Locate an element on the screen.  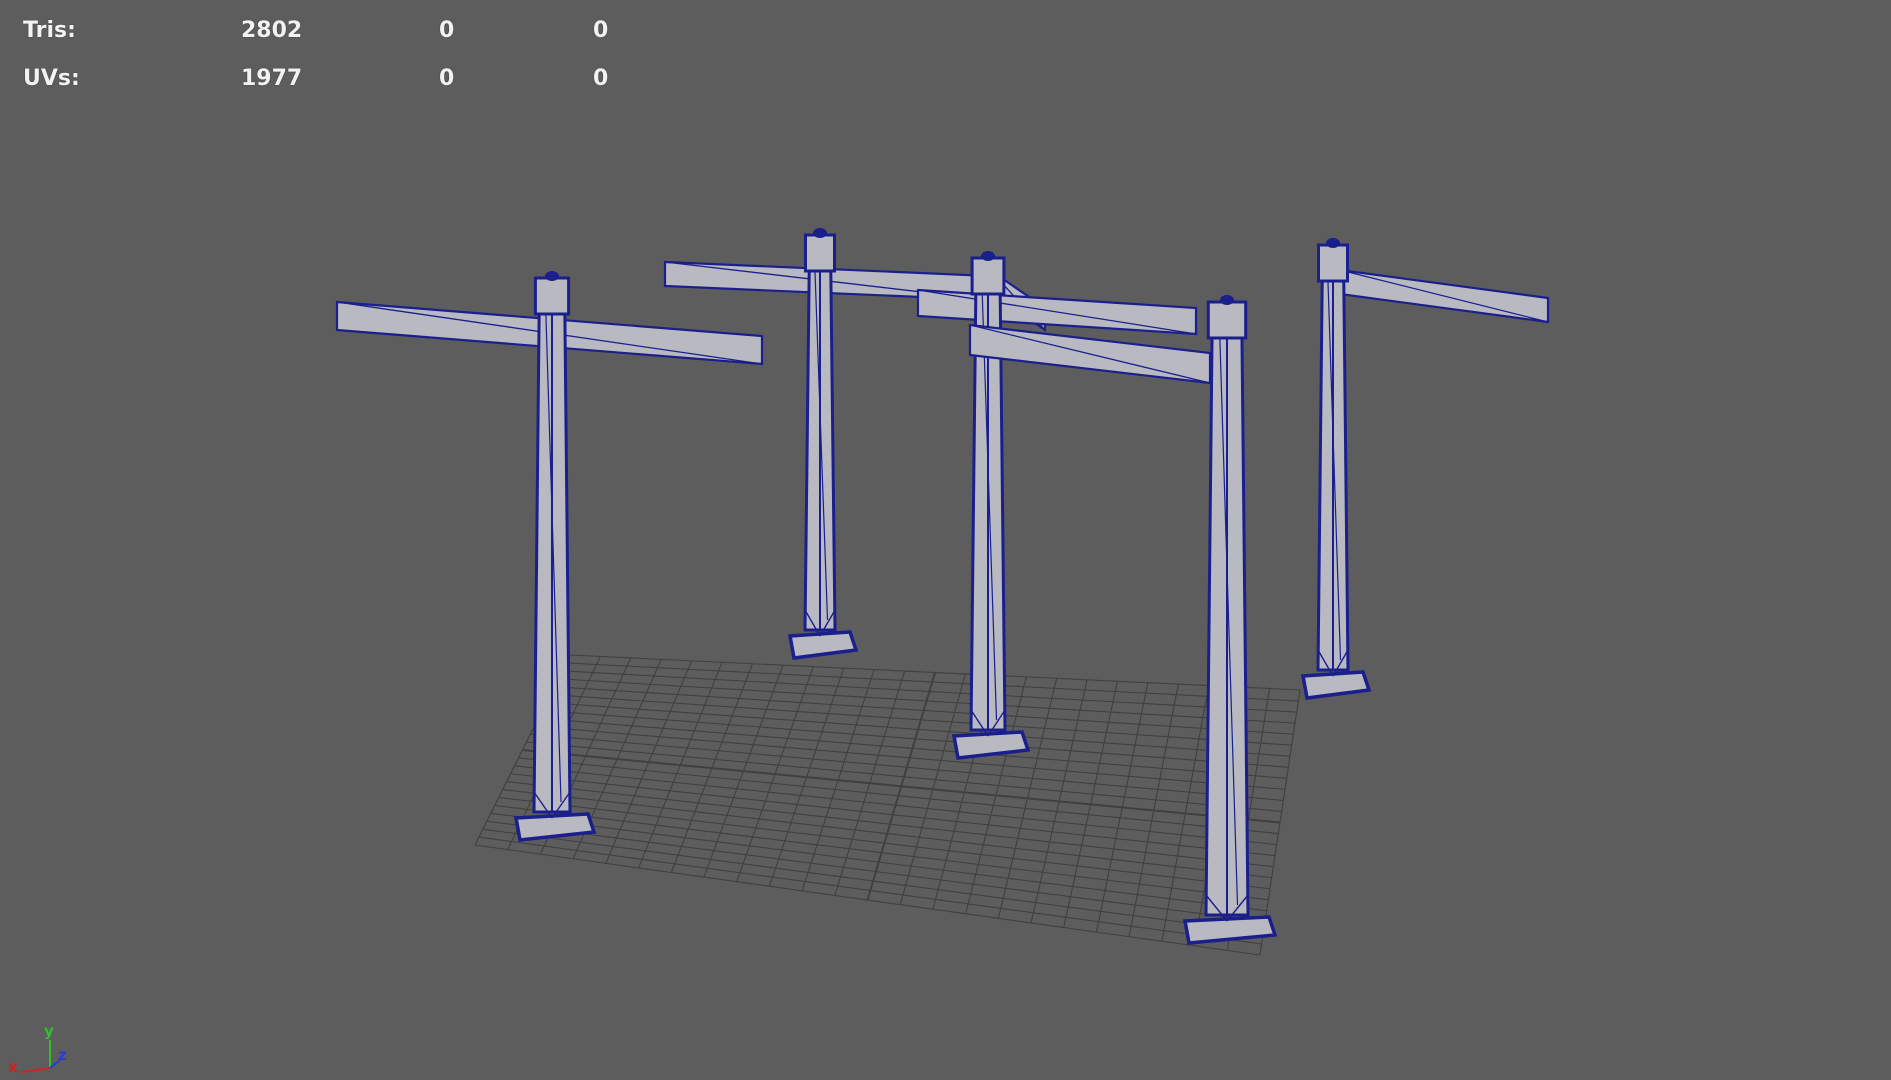
column-center is located at coordinates (1057, 505).